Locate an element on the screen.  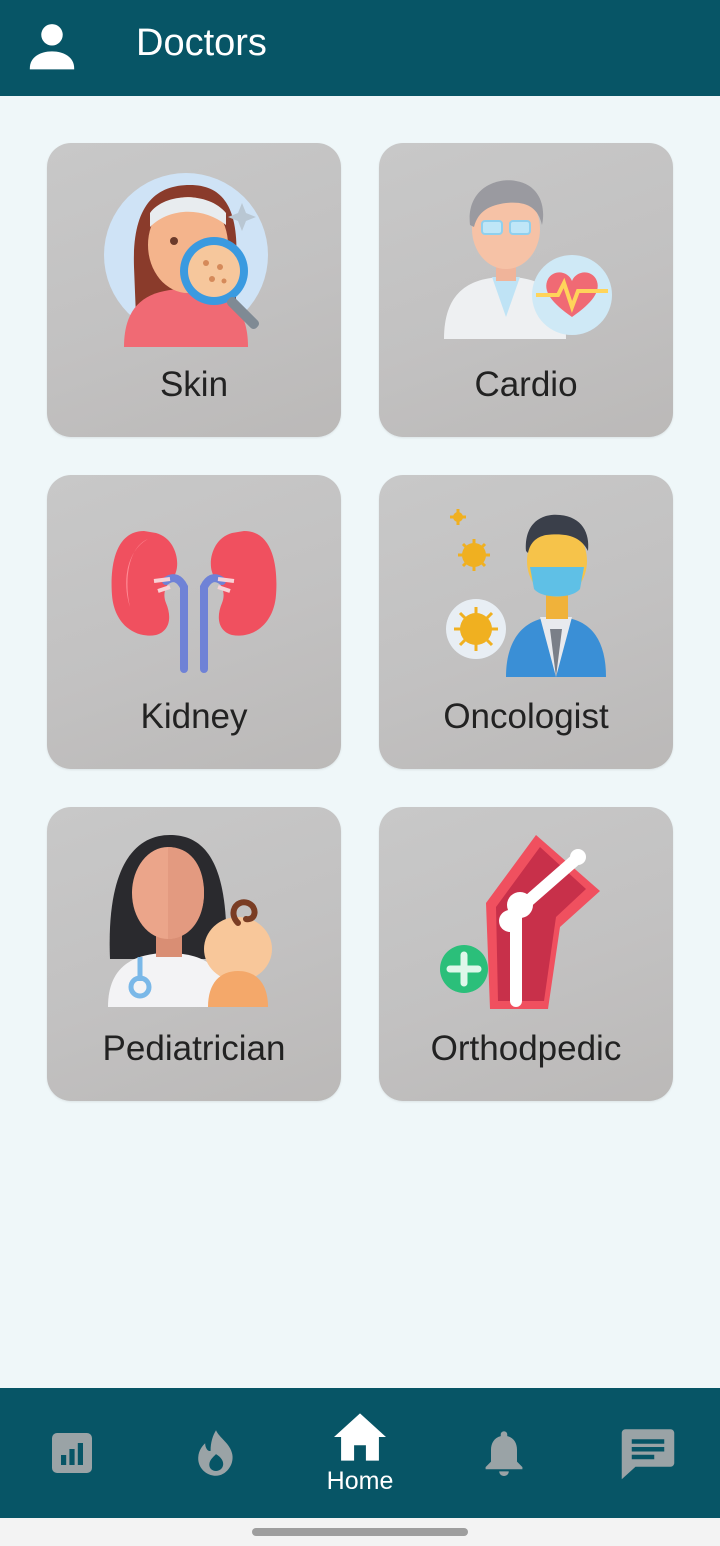
profile-button is located at coordinates (52, 46).